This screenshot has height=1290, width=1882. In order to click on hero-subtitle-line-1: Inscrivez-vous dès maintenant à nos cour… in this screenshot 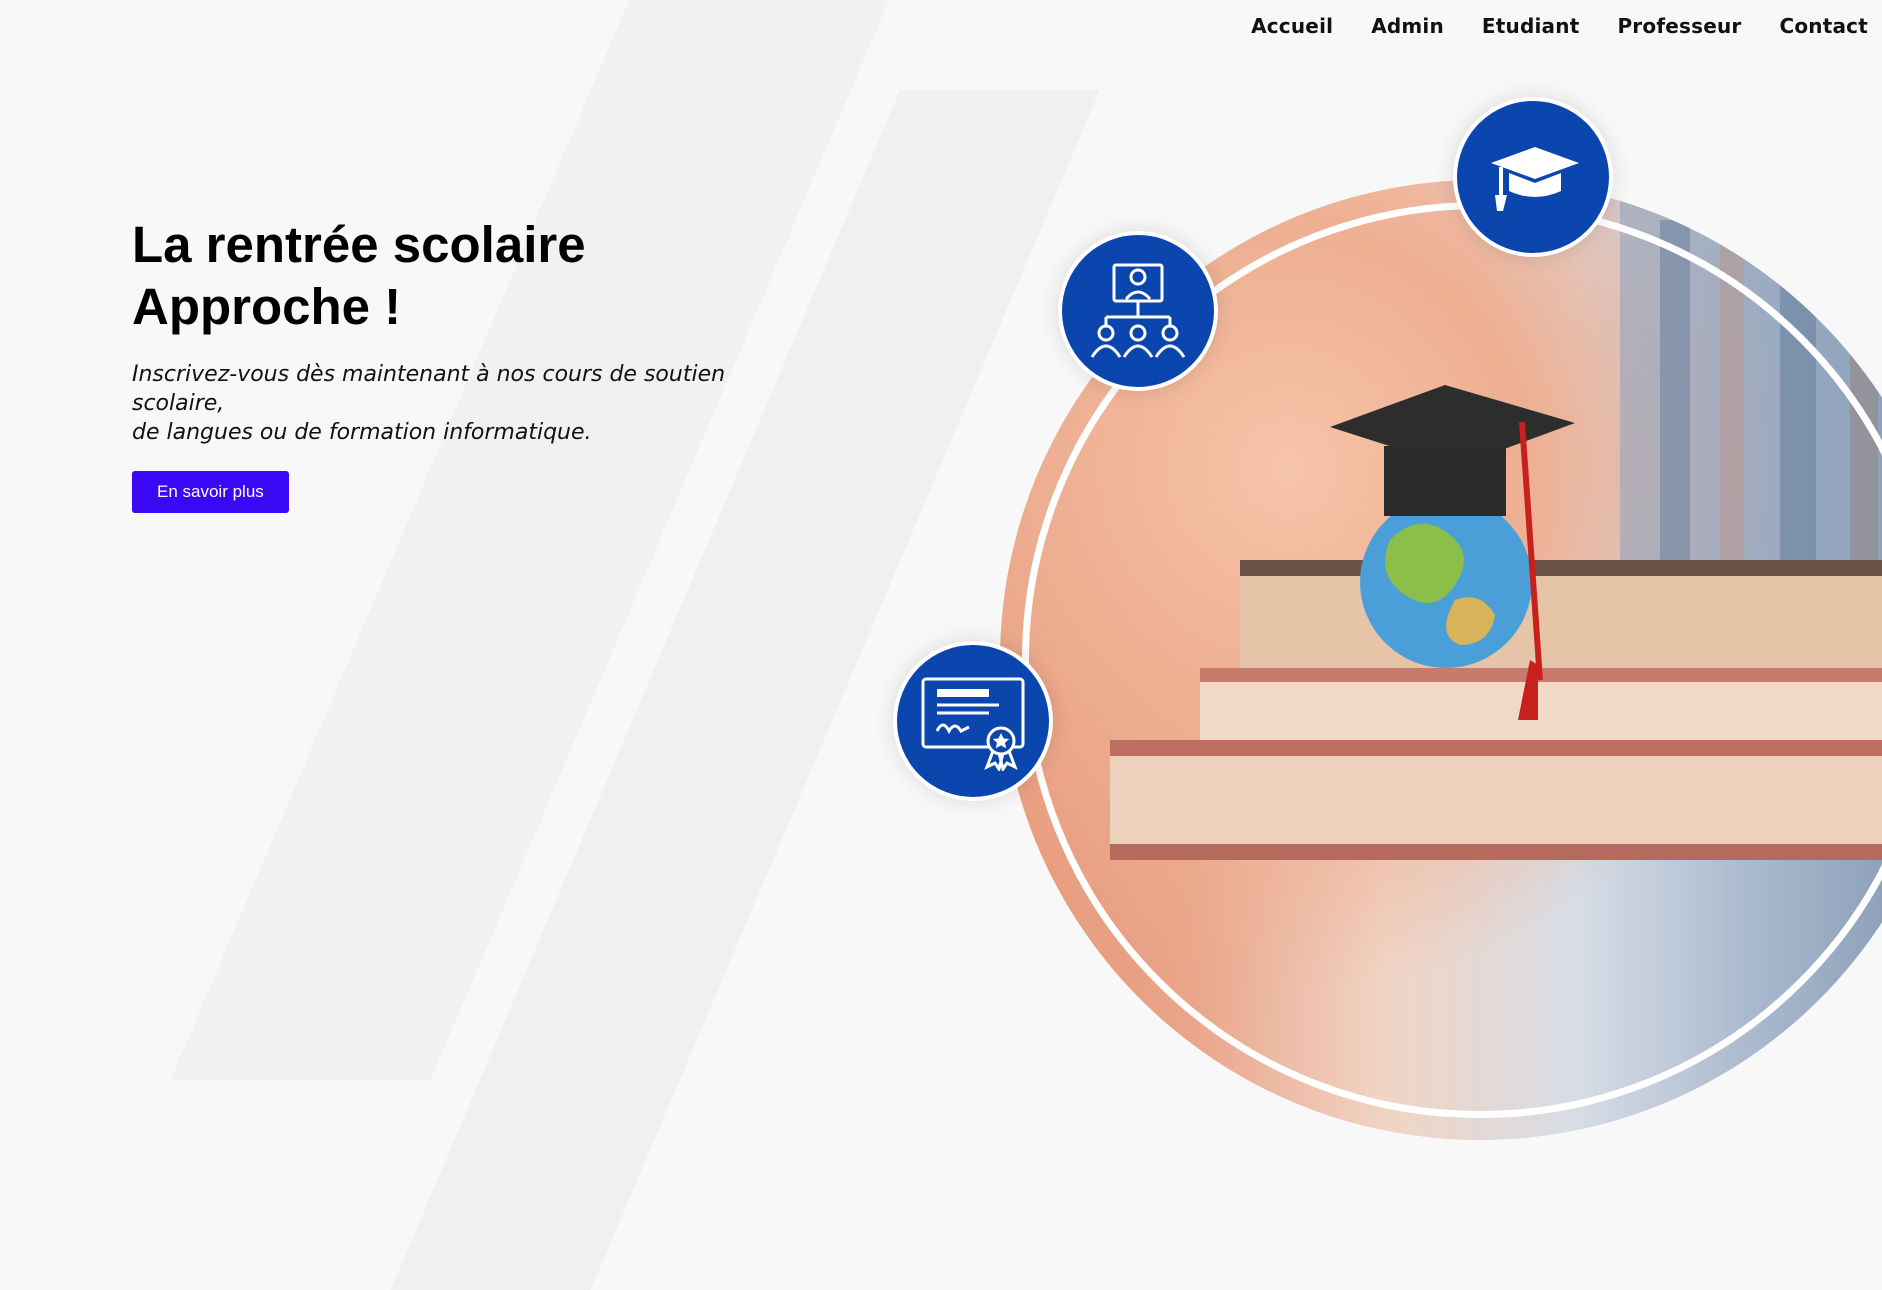, I will do `click(429, 389)`.